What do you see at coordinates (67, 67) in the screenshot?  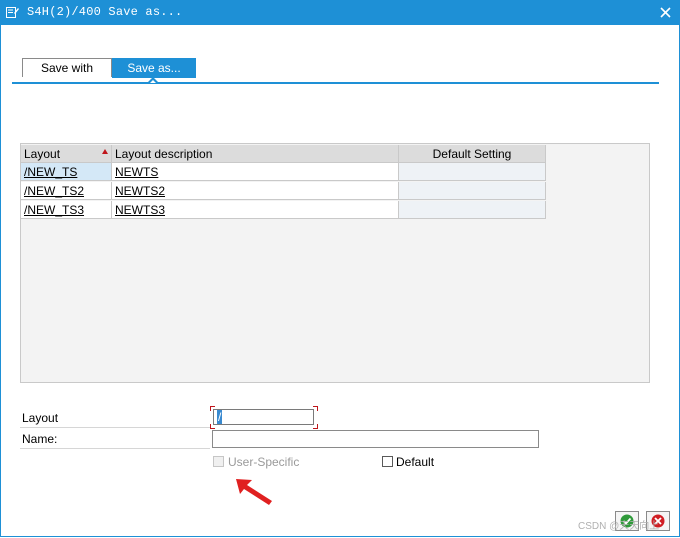 I see `tab-save-with: Save with` at bounding box center [67, 67].